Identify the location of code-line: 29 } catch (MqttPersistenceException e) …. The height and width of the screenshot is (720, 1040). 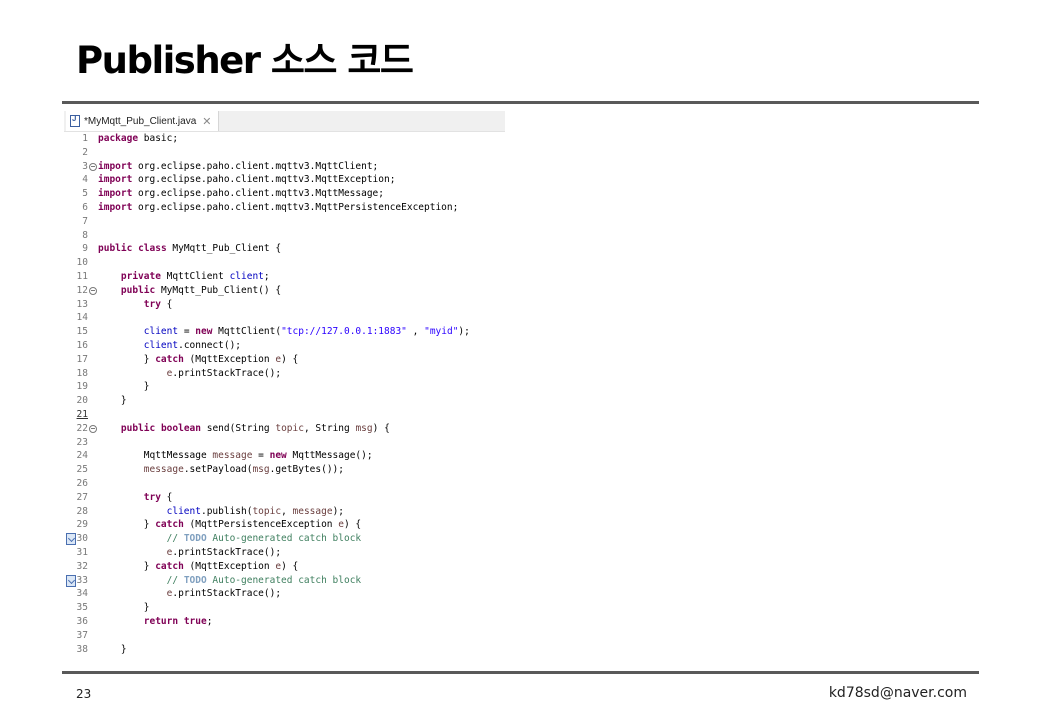
(284, 525).